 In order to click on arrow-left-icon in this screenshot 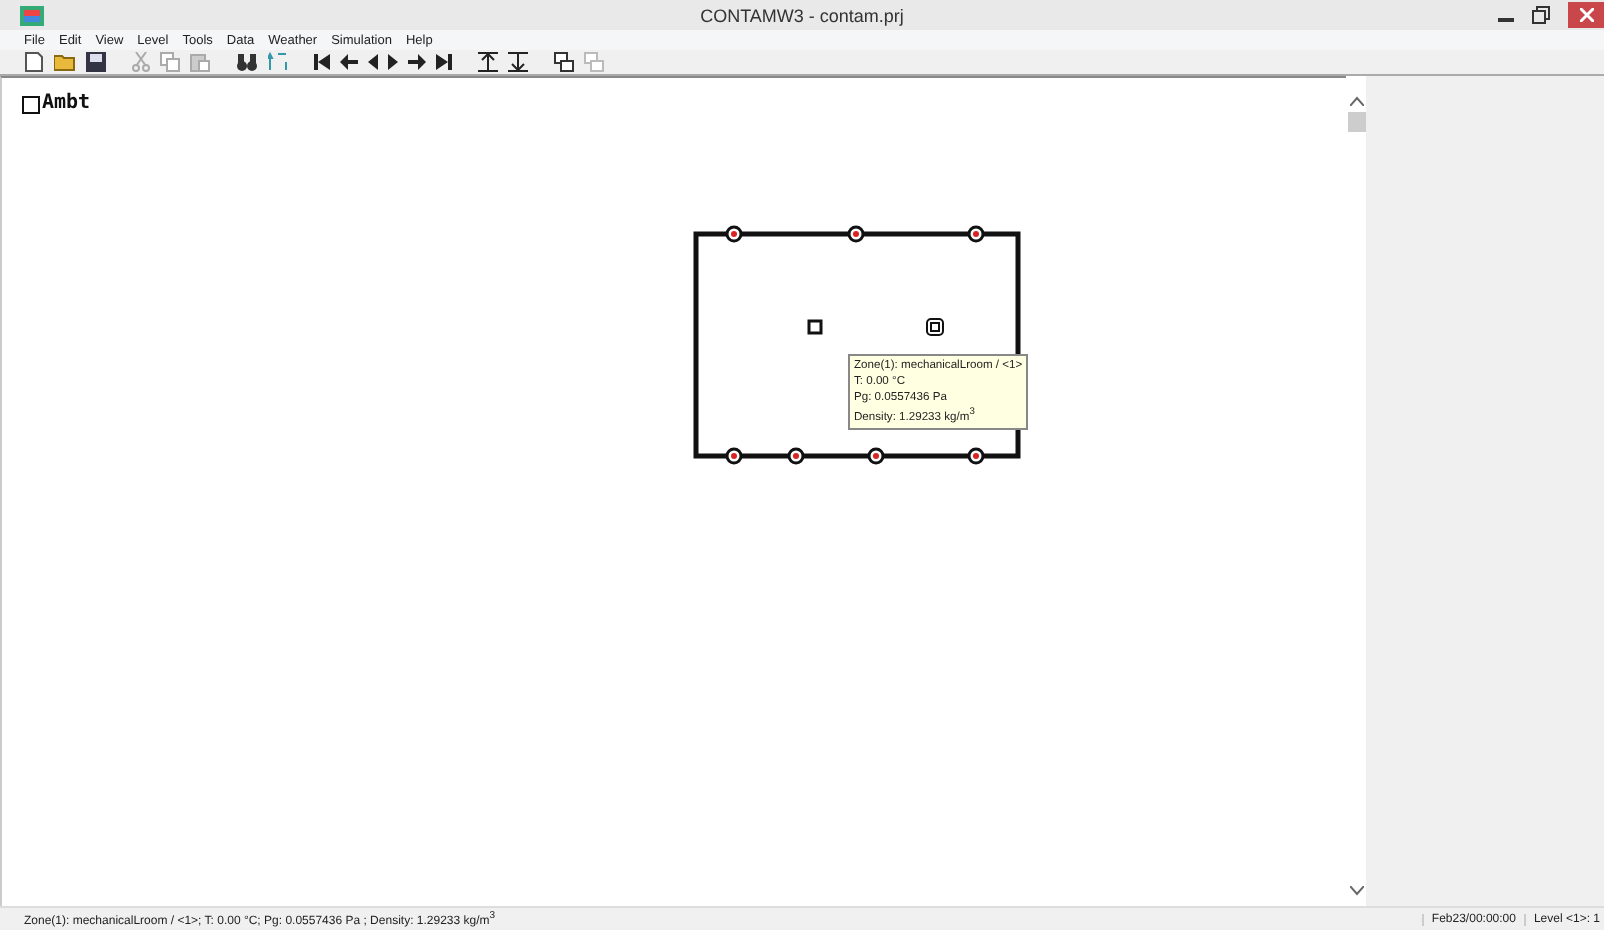, I will do `click(349, 62)`.